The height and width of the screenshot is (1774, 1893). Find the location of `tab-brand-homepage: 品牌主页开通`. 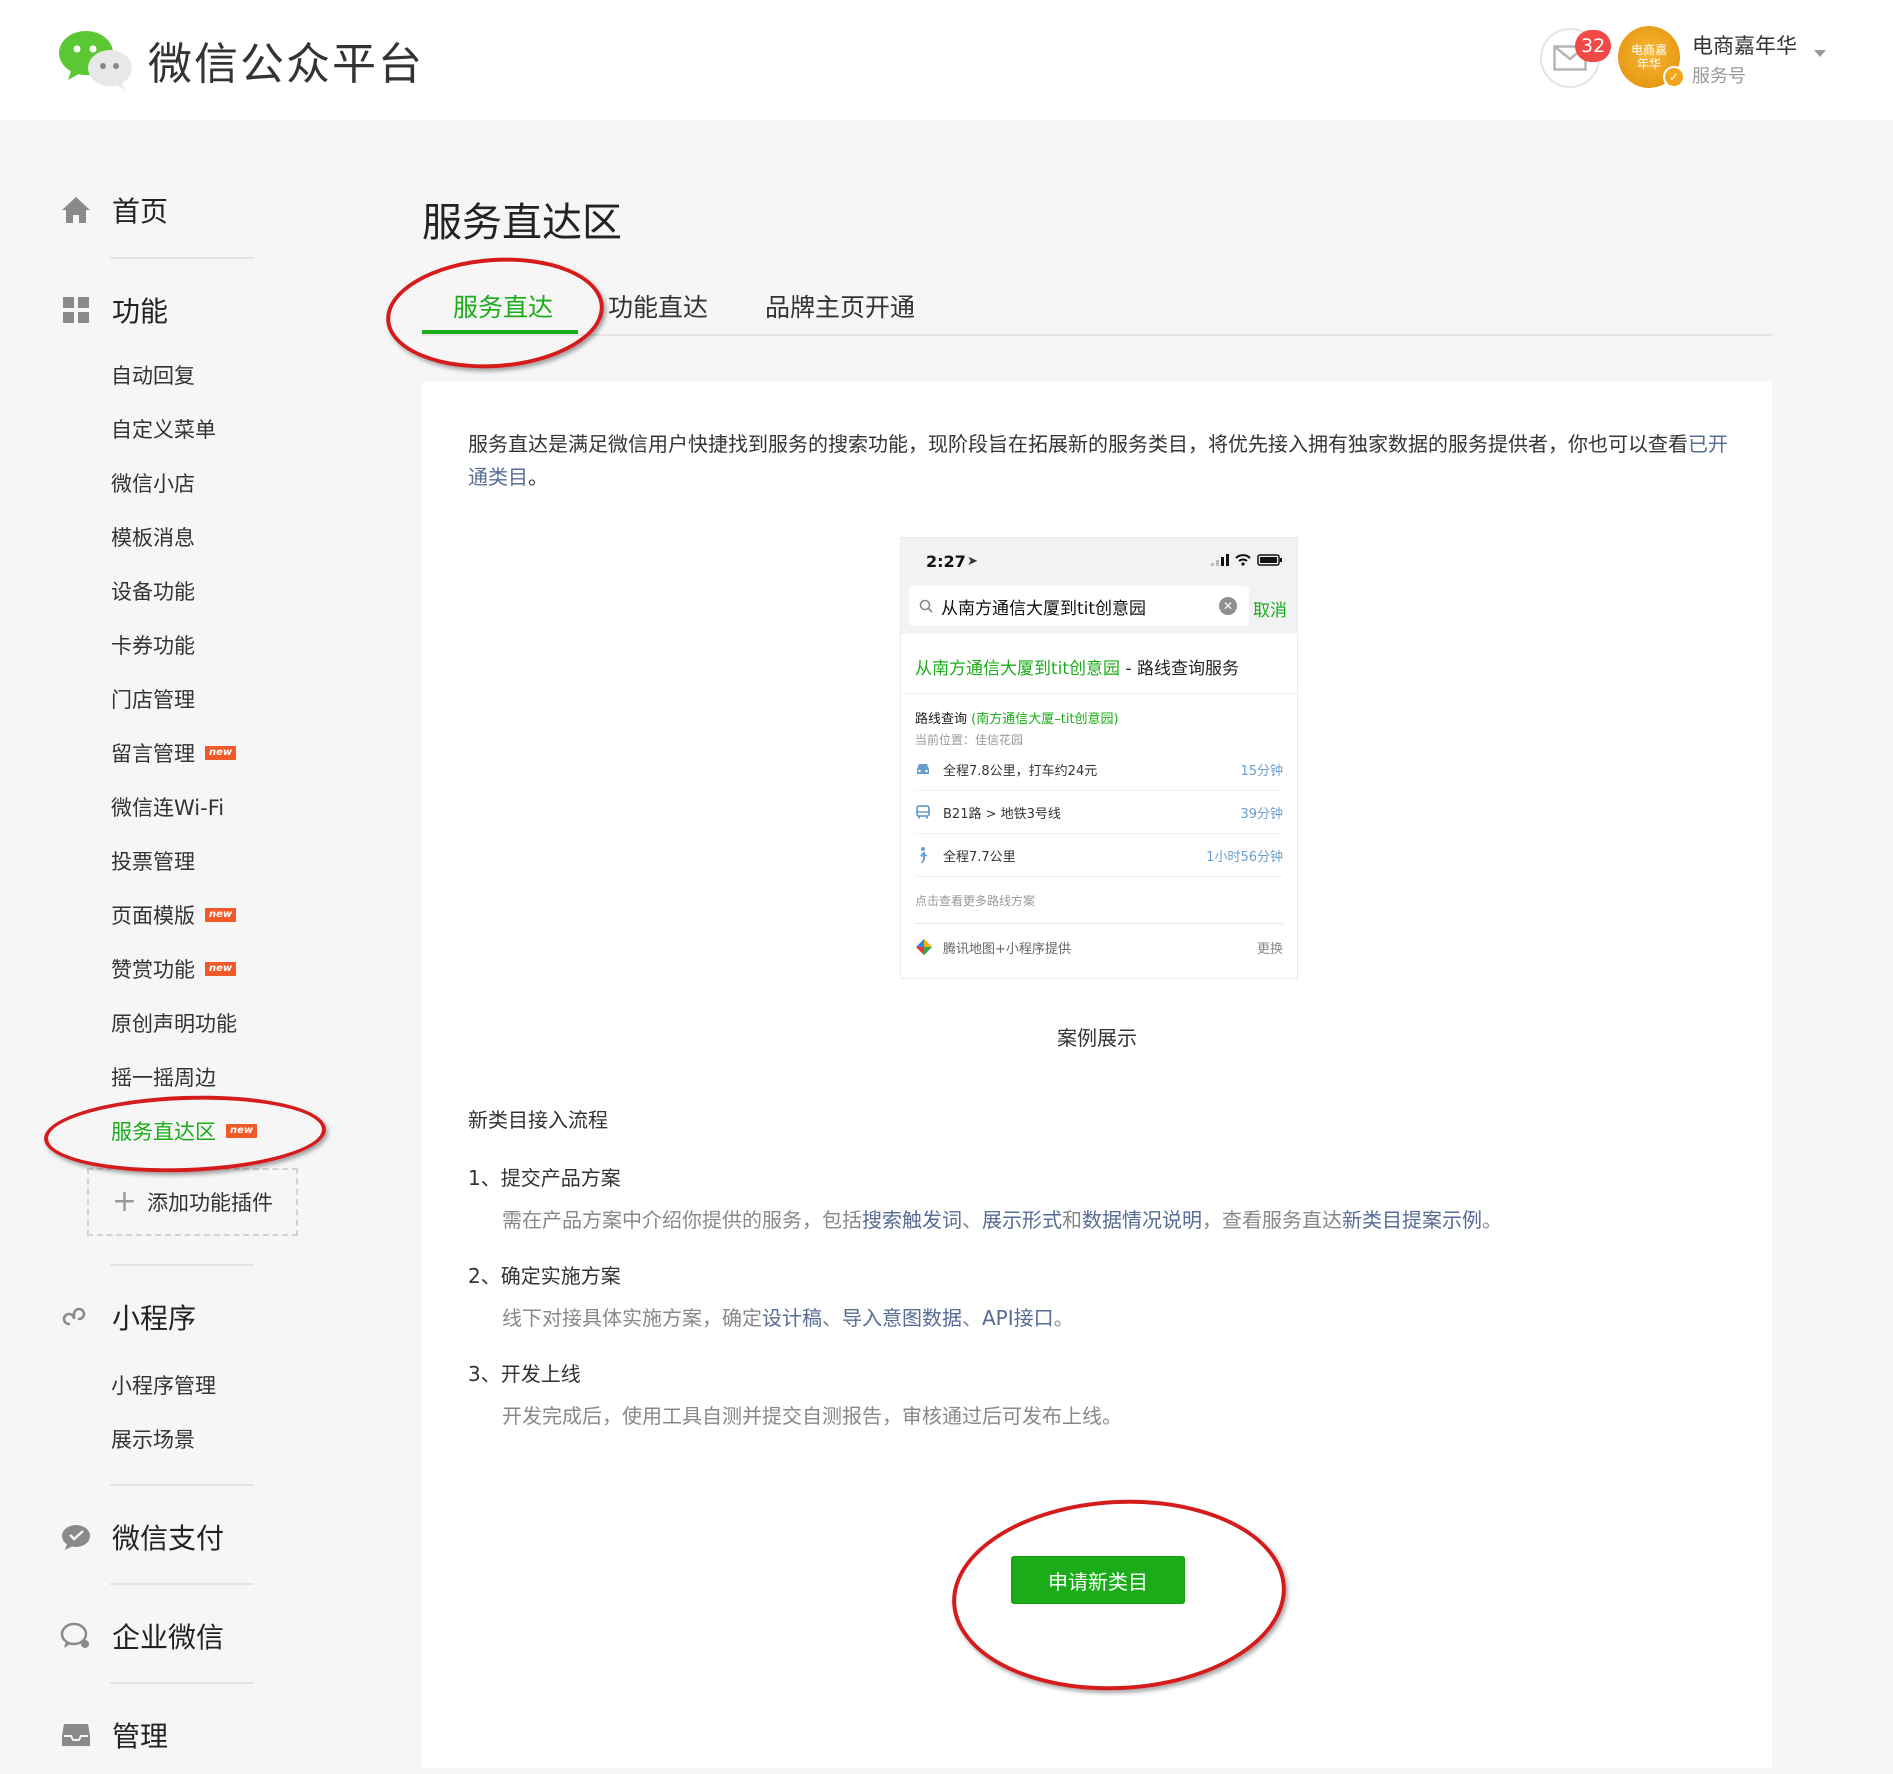

tab-brand-homepage: 品牌主页开通 is located at coordinates (840, 306).